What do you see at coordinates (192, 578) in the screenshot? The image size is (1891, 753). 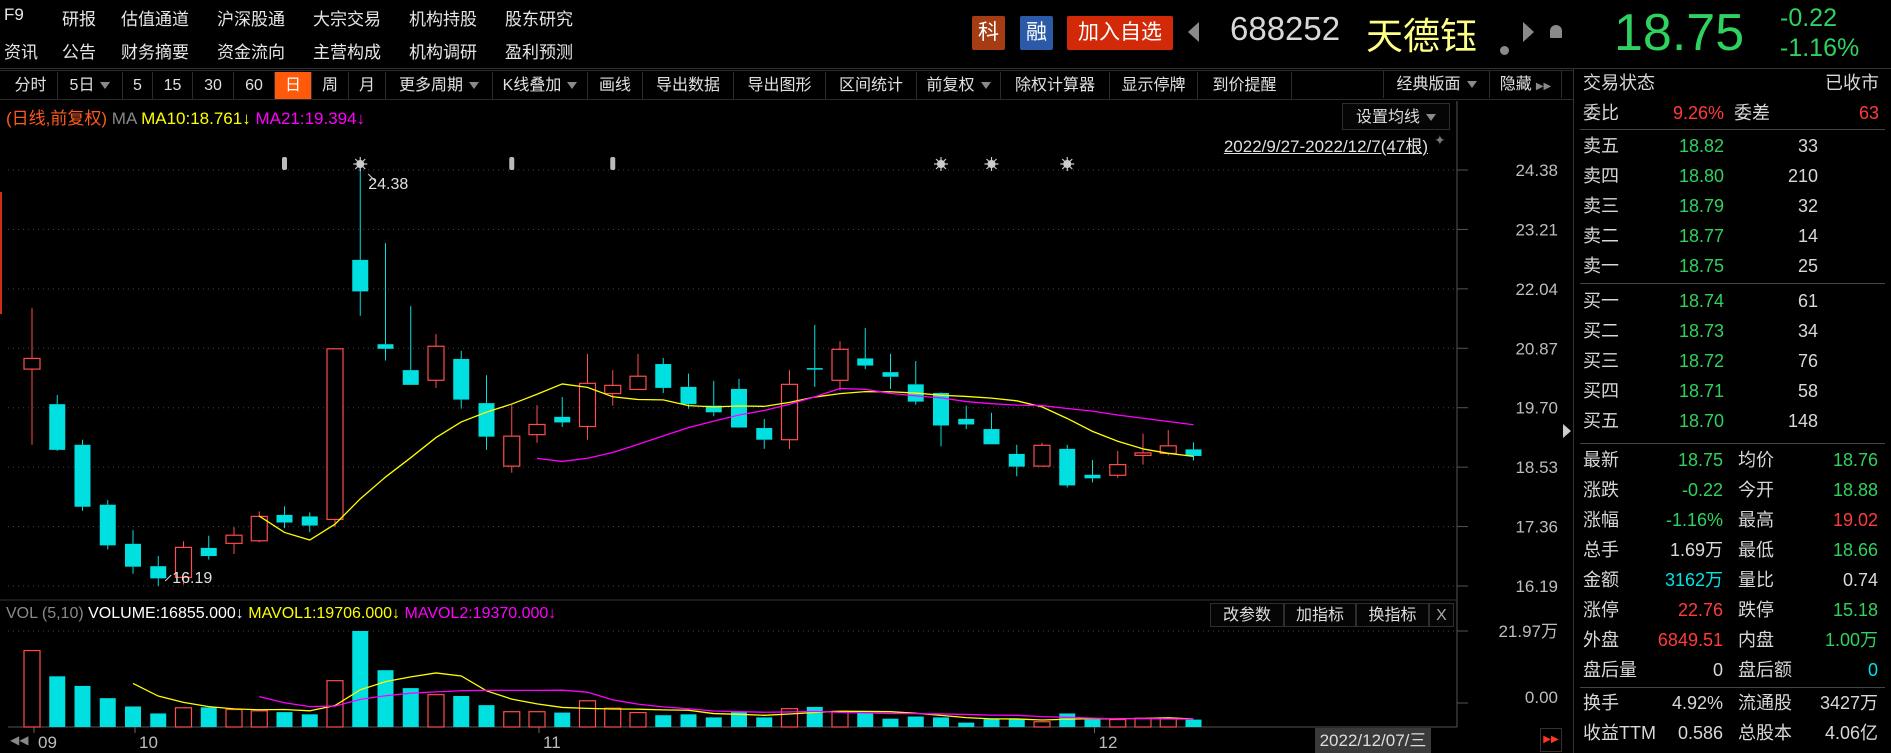 I see `low-price-annotation: 16.19` at bounding box center [192, 578].